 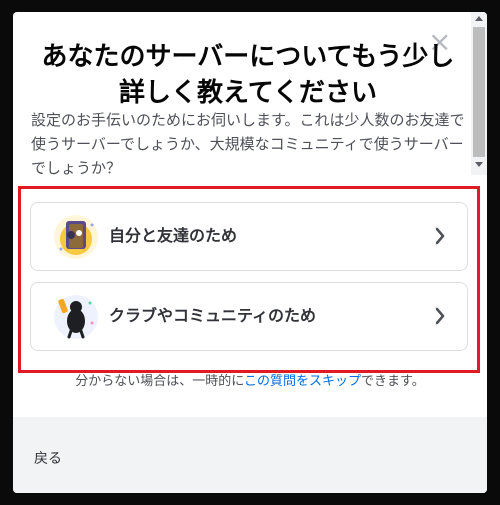 I want to click on scrollbar, so click(x=479, y=93).